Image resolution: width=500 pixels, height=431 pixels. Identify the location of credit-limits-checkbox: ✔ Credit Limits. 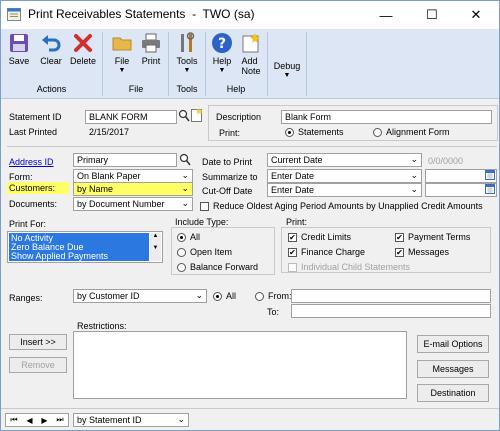
(319, 237).